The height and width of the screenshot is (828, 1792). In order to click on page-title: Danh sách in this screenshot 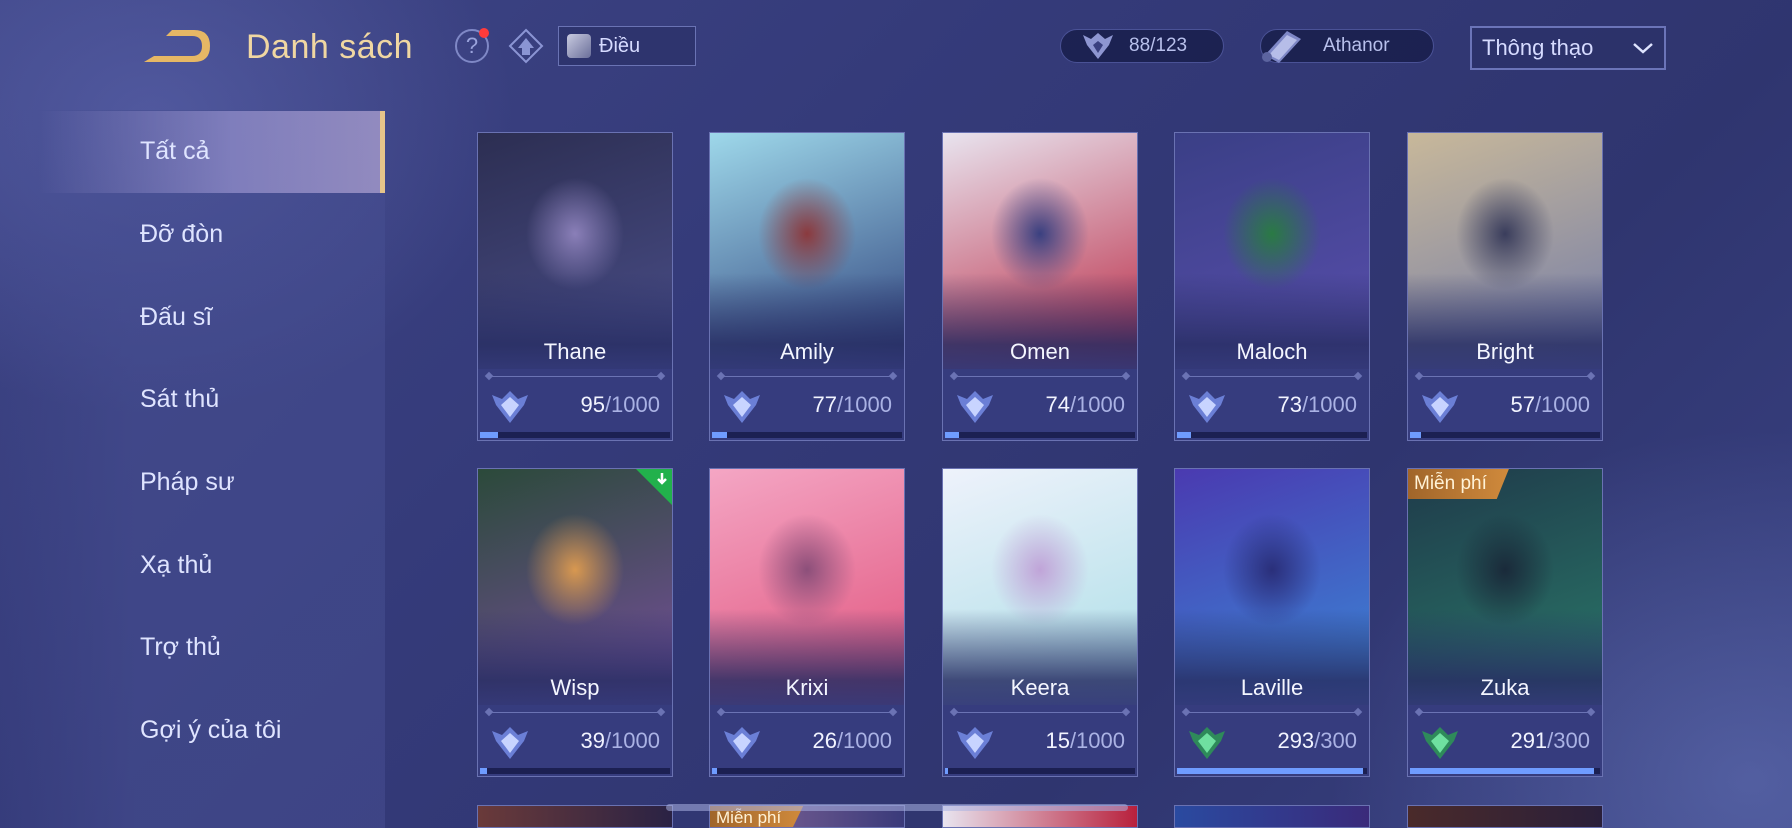, I will do `click(330, 47)`.